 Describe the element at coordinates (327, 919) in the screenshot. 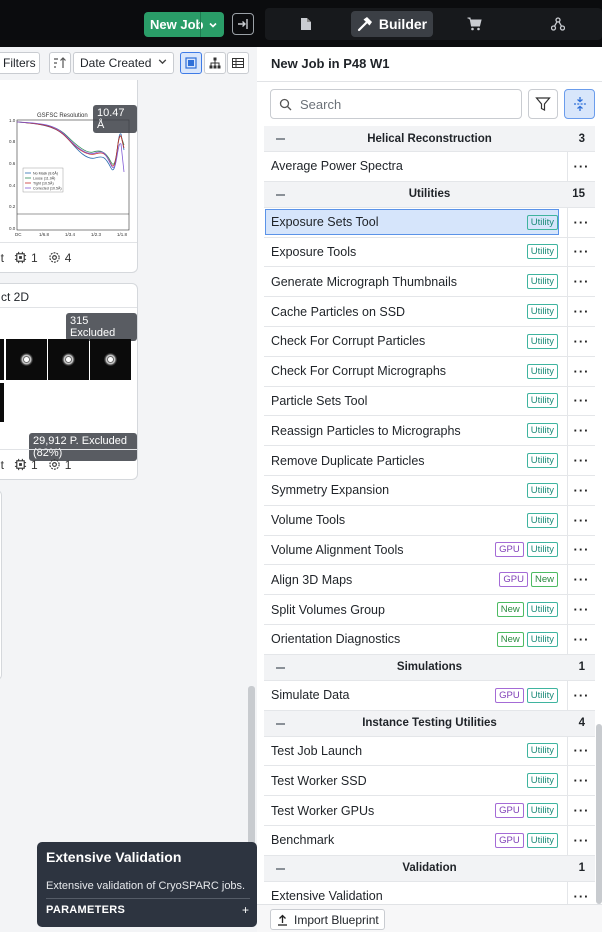

I see `import-blueprint-button: Import Blueprint` at that location.